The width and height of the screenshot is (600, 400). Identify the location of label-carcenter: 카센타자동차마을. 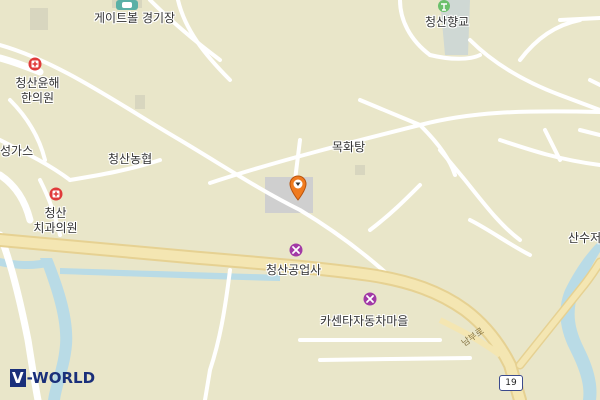
(364, 320).